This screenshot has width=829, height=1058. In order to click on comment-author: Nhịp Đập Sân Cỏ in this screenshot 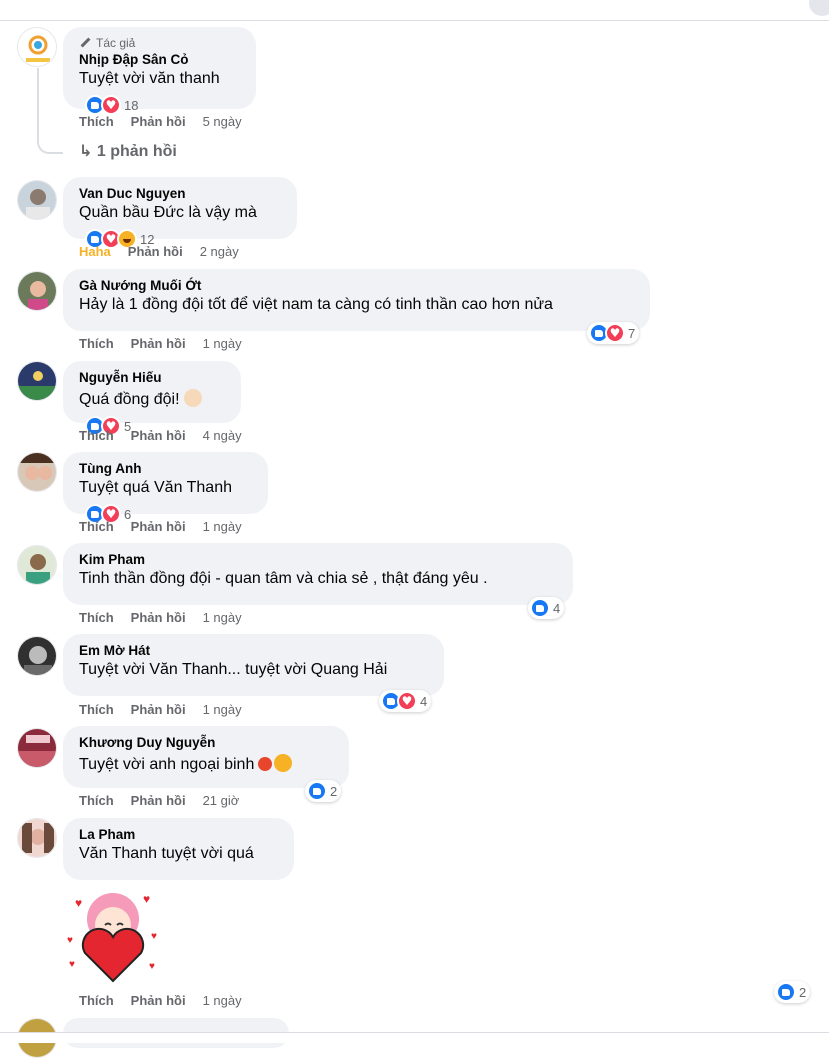, I will do `click(159, 59)`.